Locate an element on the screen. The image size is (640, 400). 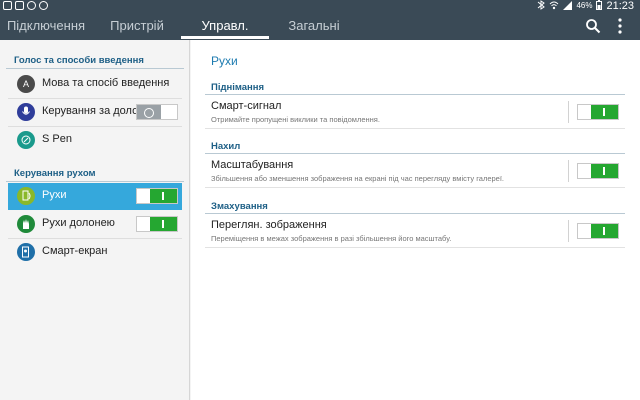
smart-alert-toggle is located at coordinates (598, 112).